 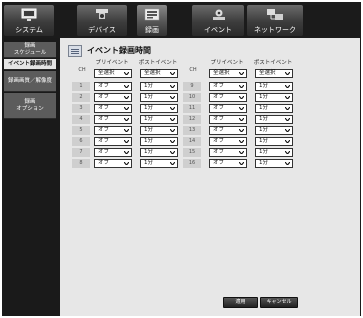 What do you see at coordinates (30, 81) in the screenshot?
I see `sidebar-item-record-quality: 録画画質／解像度` at bounding box center [30, 81].